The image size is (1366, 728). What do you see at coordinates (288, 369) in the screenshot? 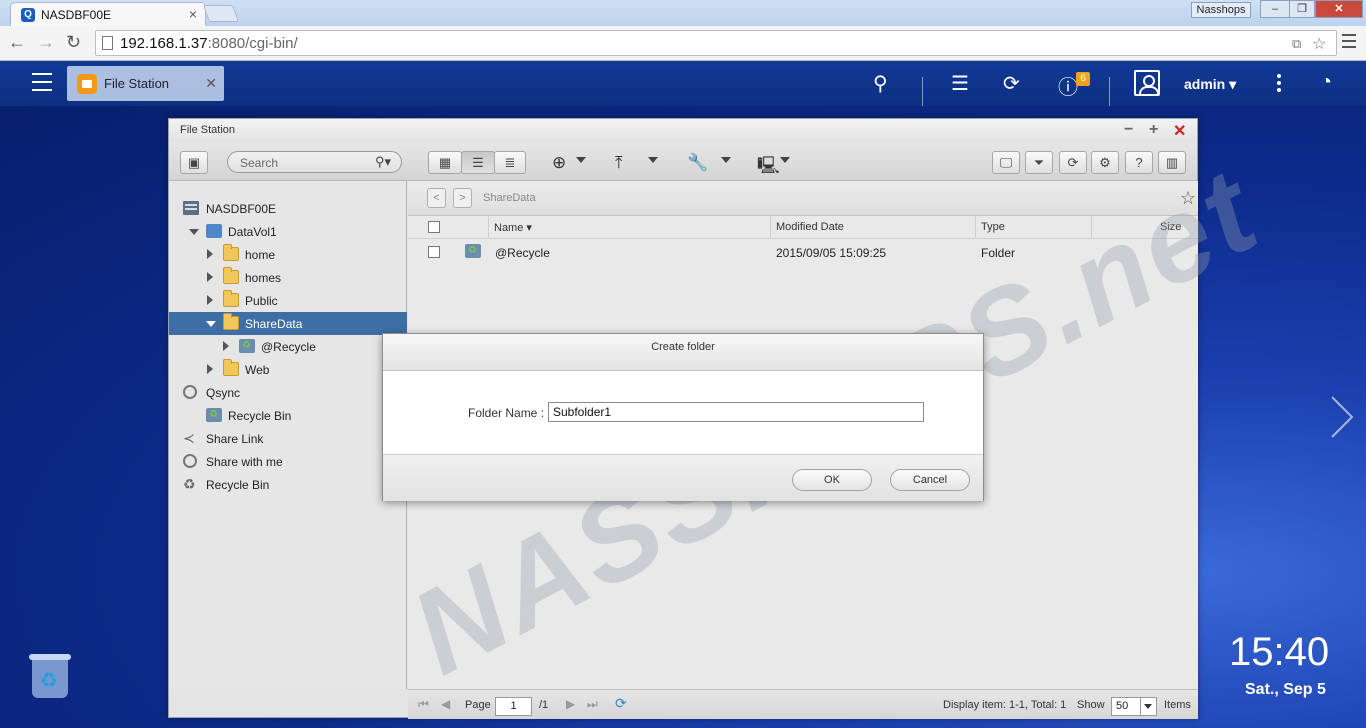
I see `sidebar-item-web: Web` at bounding box center [288, 369].